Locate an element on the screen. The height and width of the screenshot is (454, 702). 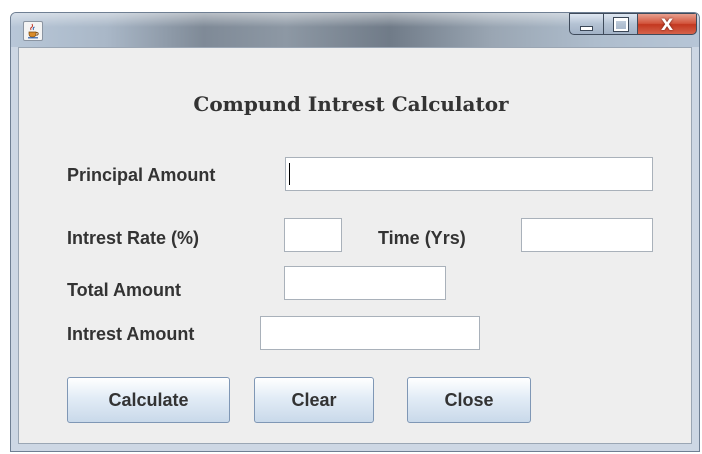
clear-button: Clear is located at coordinates (314, 400).